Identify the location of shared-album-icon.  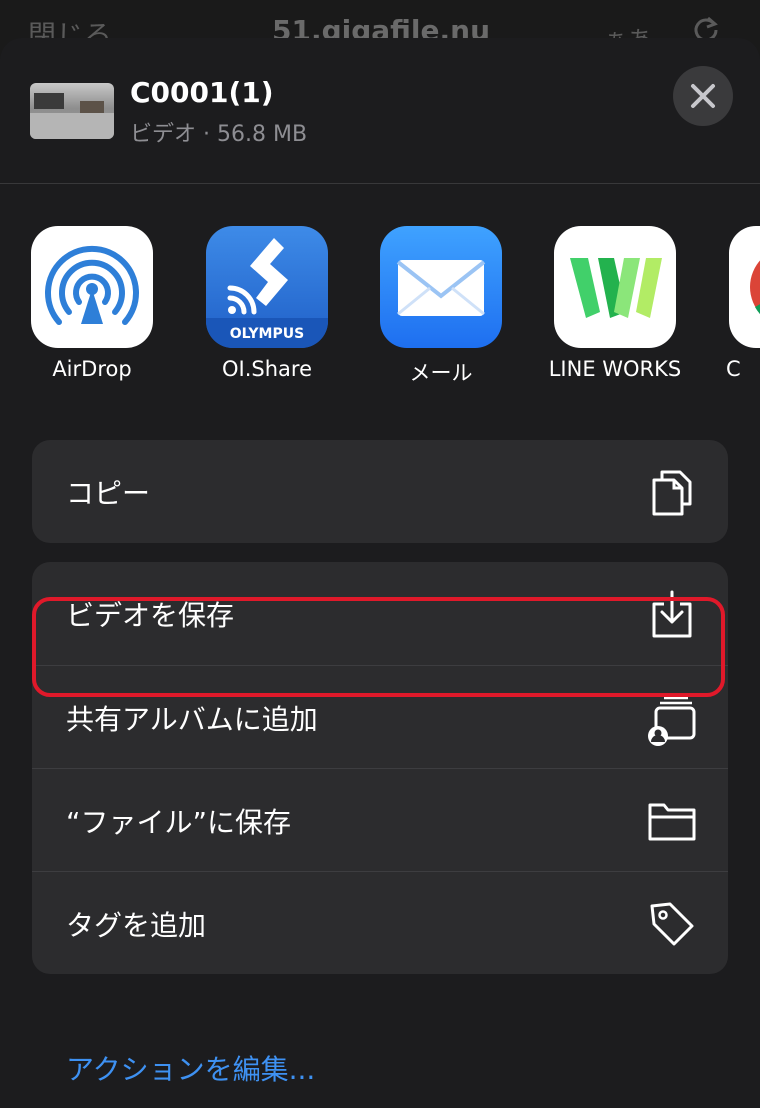
(672, 718).